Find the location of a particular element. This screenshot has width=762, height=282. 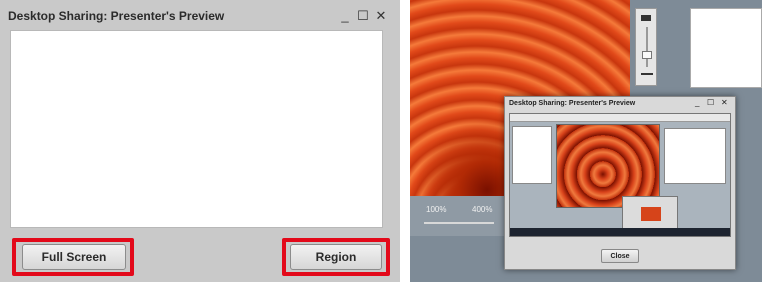

nested-toolbar is located at coordinates (620, 118).